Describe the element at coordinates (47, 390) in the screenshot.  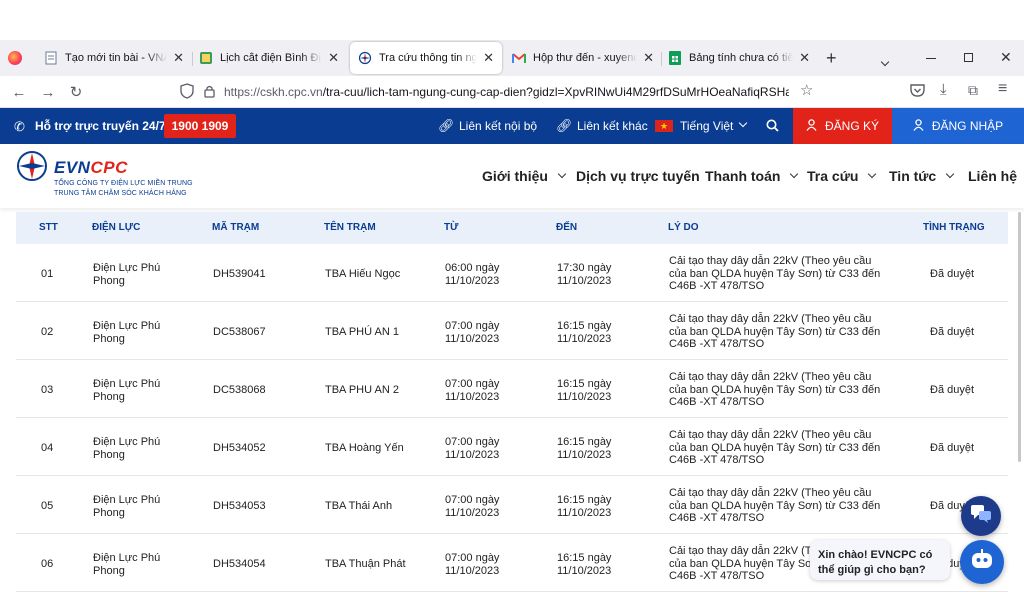
I see `cell-stt: 03` at that location.